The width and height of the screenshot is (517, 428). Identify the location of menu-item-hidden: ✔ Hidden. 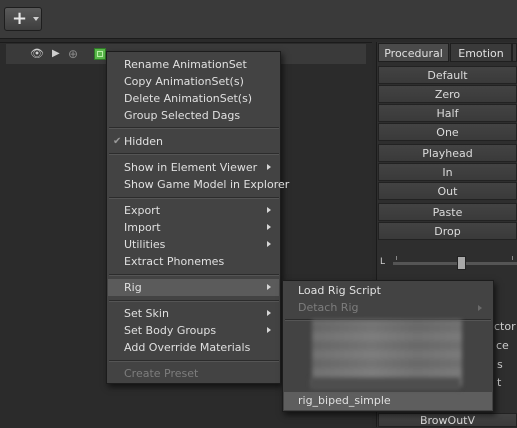
(193, 141).